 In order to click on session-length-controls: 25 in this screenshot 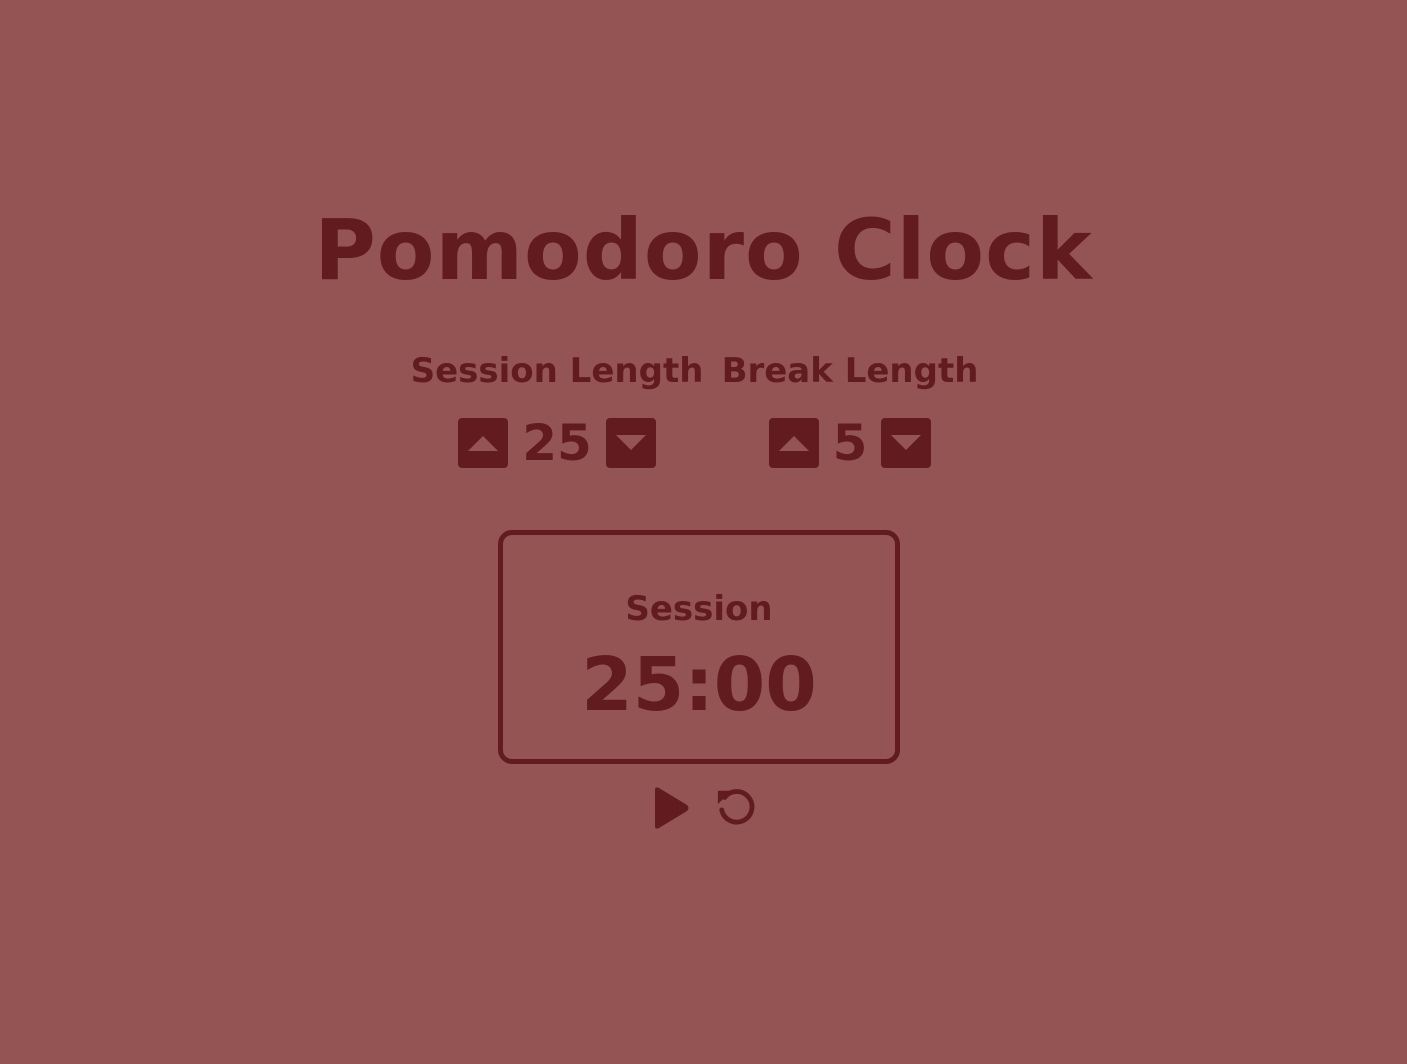, I will do `click(557, 443)`.